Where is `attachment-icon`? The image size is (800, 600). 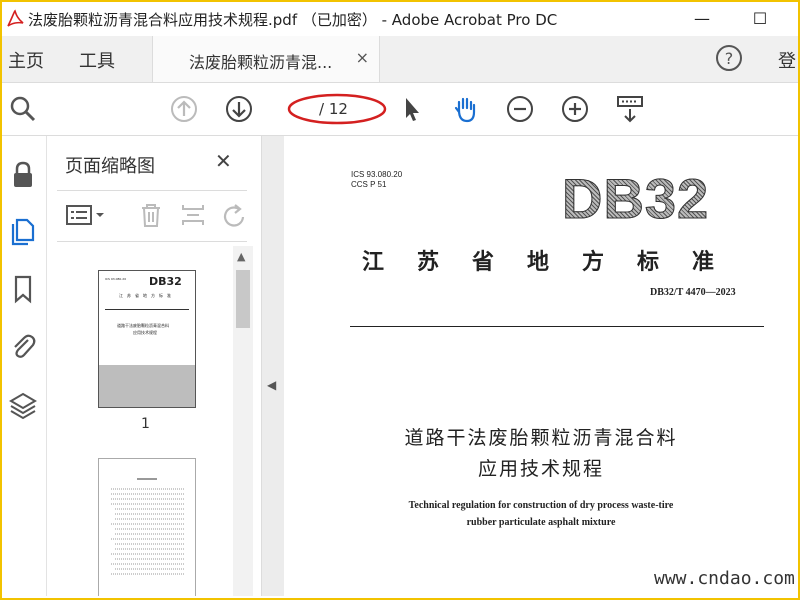 attachment-icon is located at coordinates (23, 347).